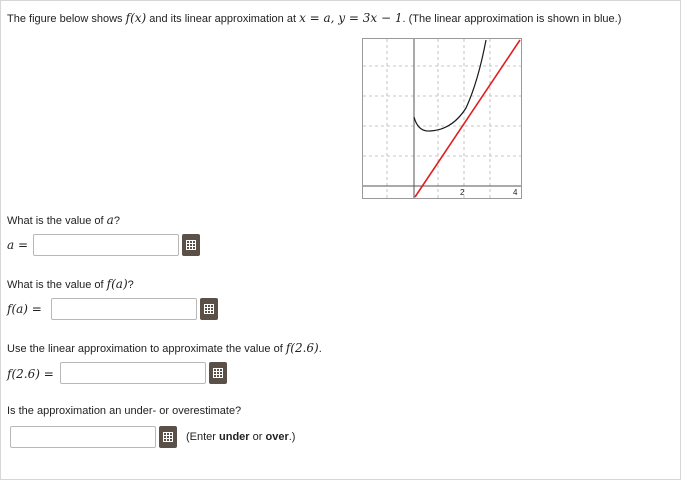  What do you see at coordinates (277, 437) in the screenshot?
I see `q4-hint-over: over` at bounding box center [277, 437].